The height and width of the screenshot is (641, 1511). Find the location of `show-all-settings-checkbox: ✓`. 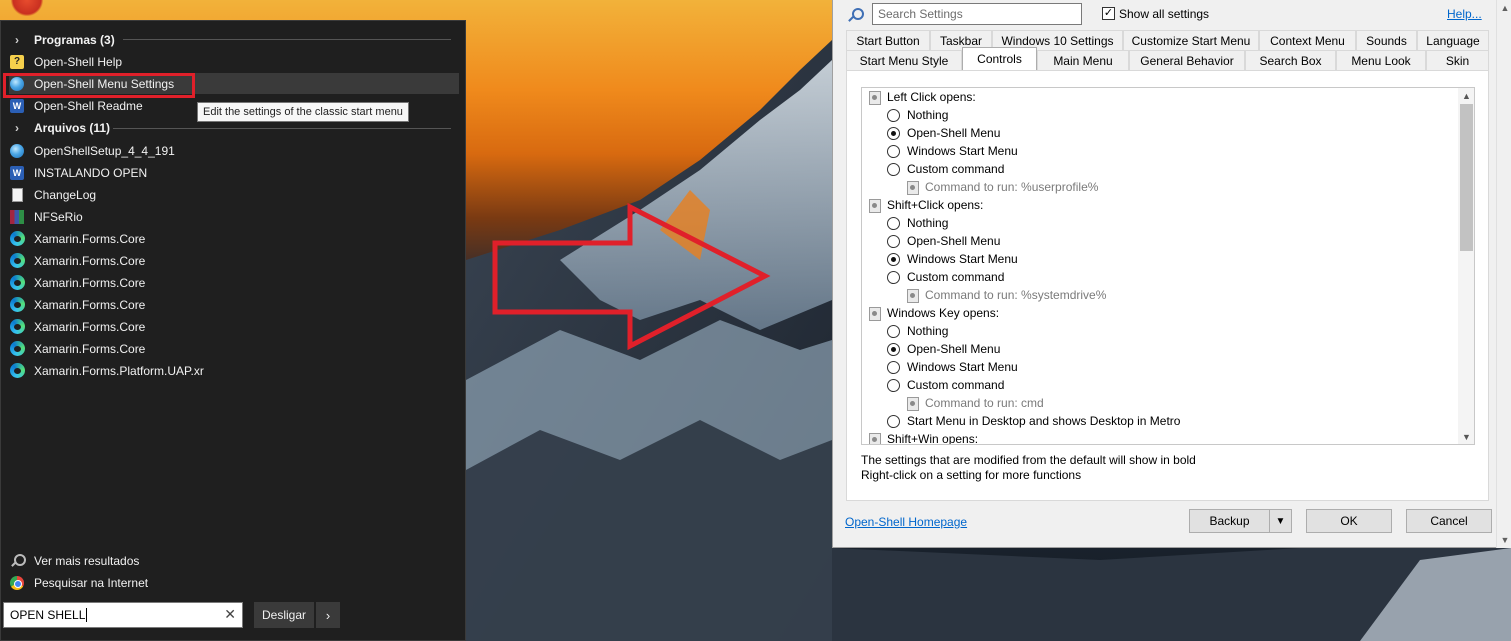

show-all-settings-checkbox: ✓ is located at coordinates (1108, 13).